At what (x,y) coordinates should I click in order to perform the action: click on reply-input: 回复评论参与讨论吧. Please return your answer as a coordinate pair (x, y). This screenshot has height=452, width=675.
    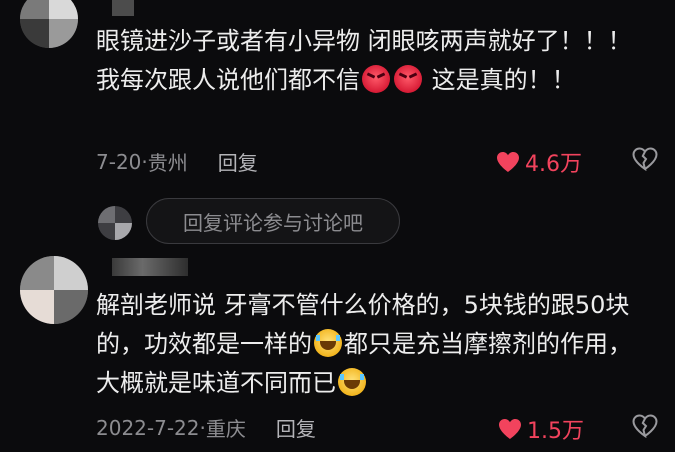
    Looking at the image, I should click on (273, 221).